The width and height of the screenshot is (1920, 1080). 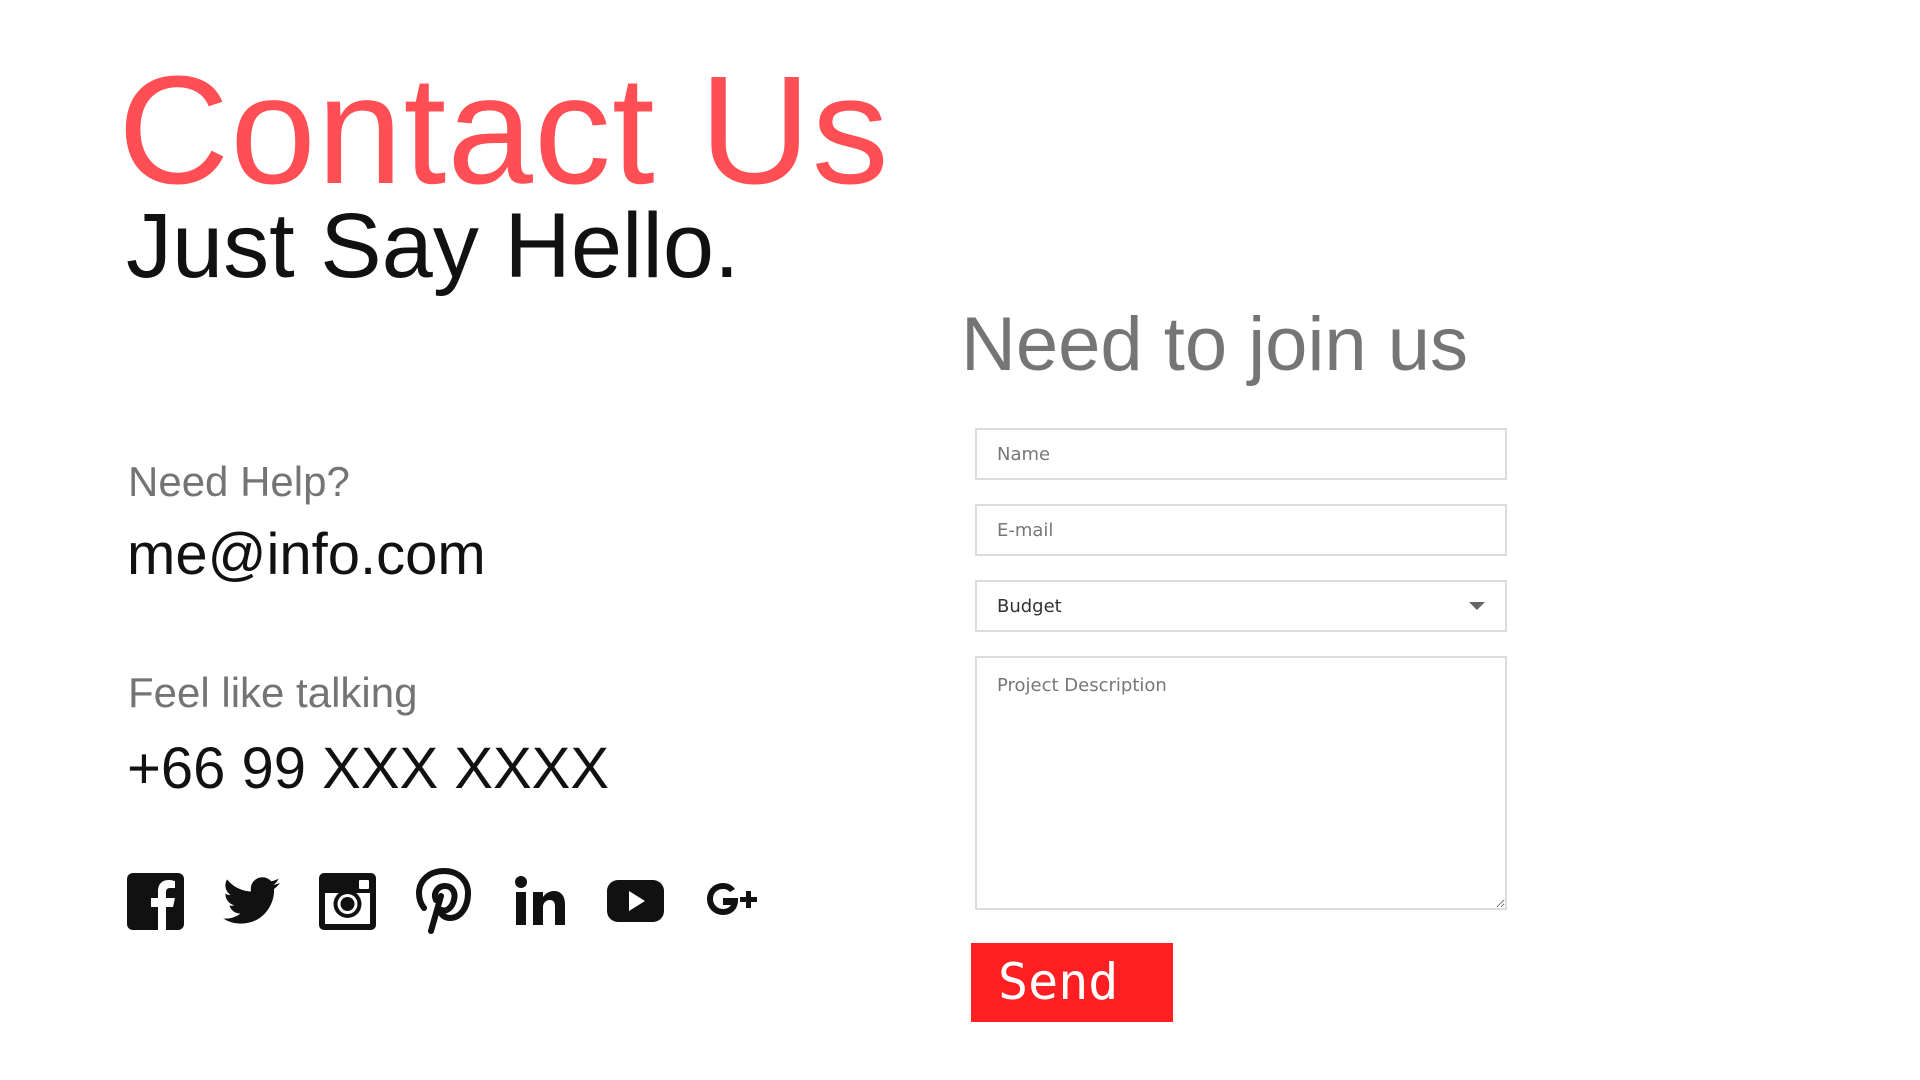 I want to click on page-title: Contact Us, so click(x=504, y=130).